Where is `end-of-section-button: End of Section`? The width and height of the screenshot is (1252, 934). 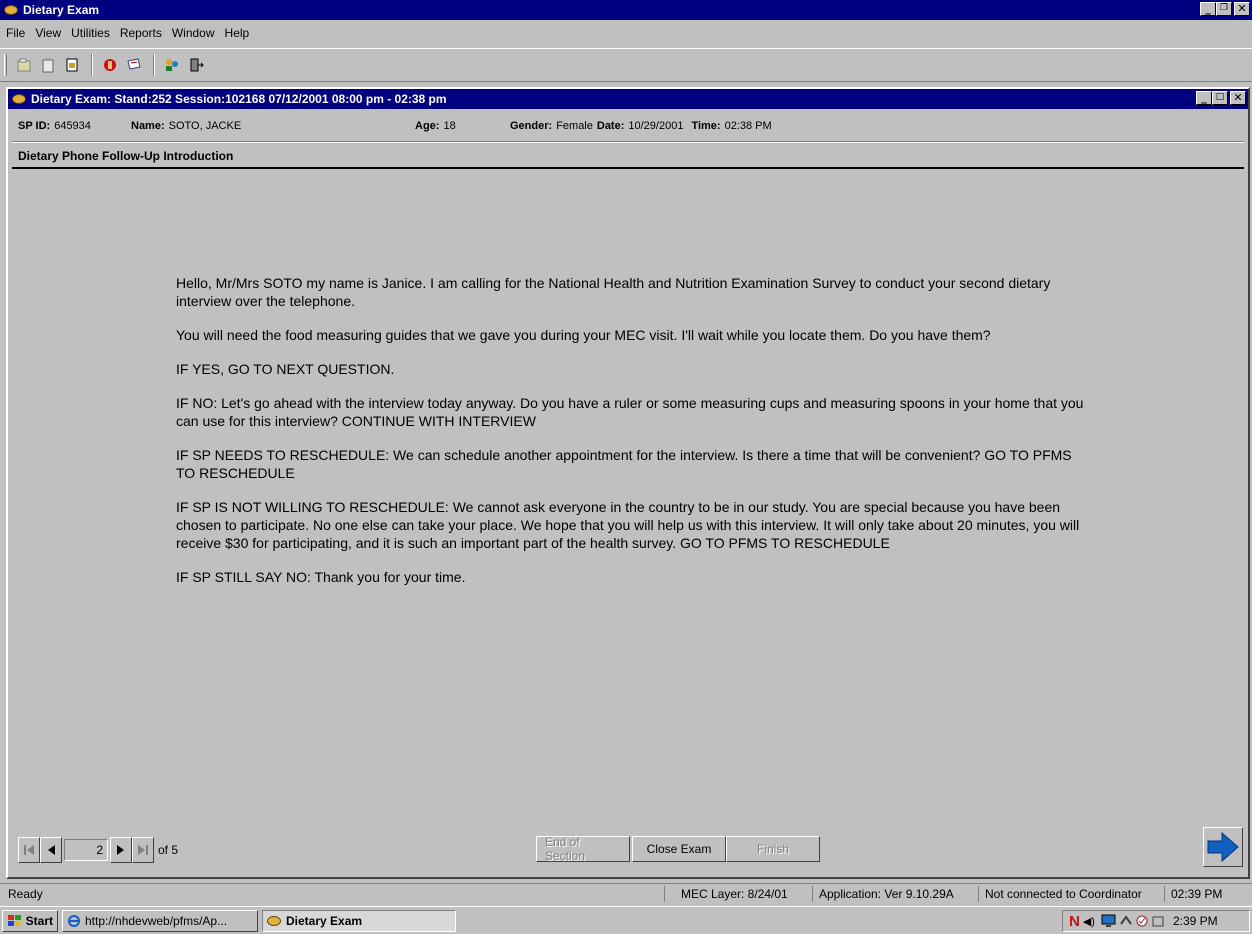 end-of-section-button: End of Section is located at coordinates (583, 849).